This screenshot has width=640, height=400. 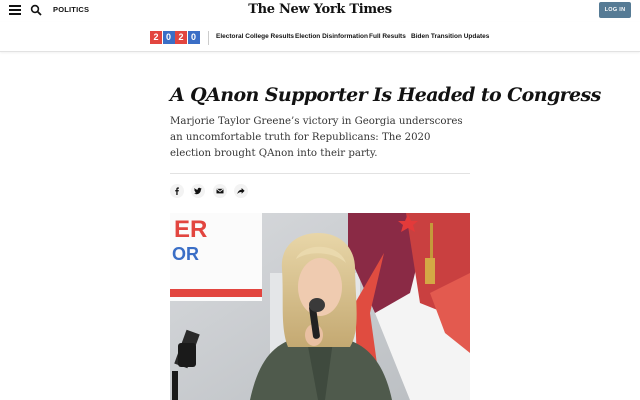 I want to click on share-icon, so click(x=241, y=191).